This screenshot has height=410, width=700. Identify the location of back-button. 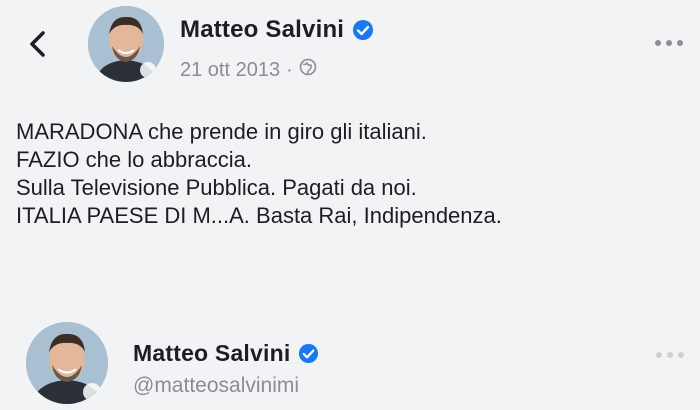
(37, 44).